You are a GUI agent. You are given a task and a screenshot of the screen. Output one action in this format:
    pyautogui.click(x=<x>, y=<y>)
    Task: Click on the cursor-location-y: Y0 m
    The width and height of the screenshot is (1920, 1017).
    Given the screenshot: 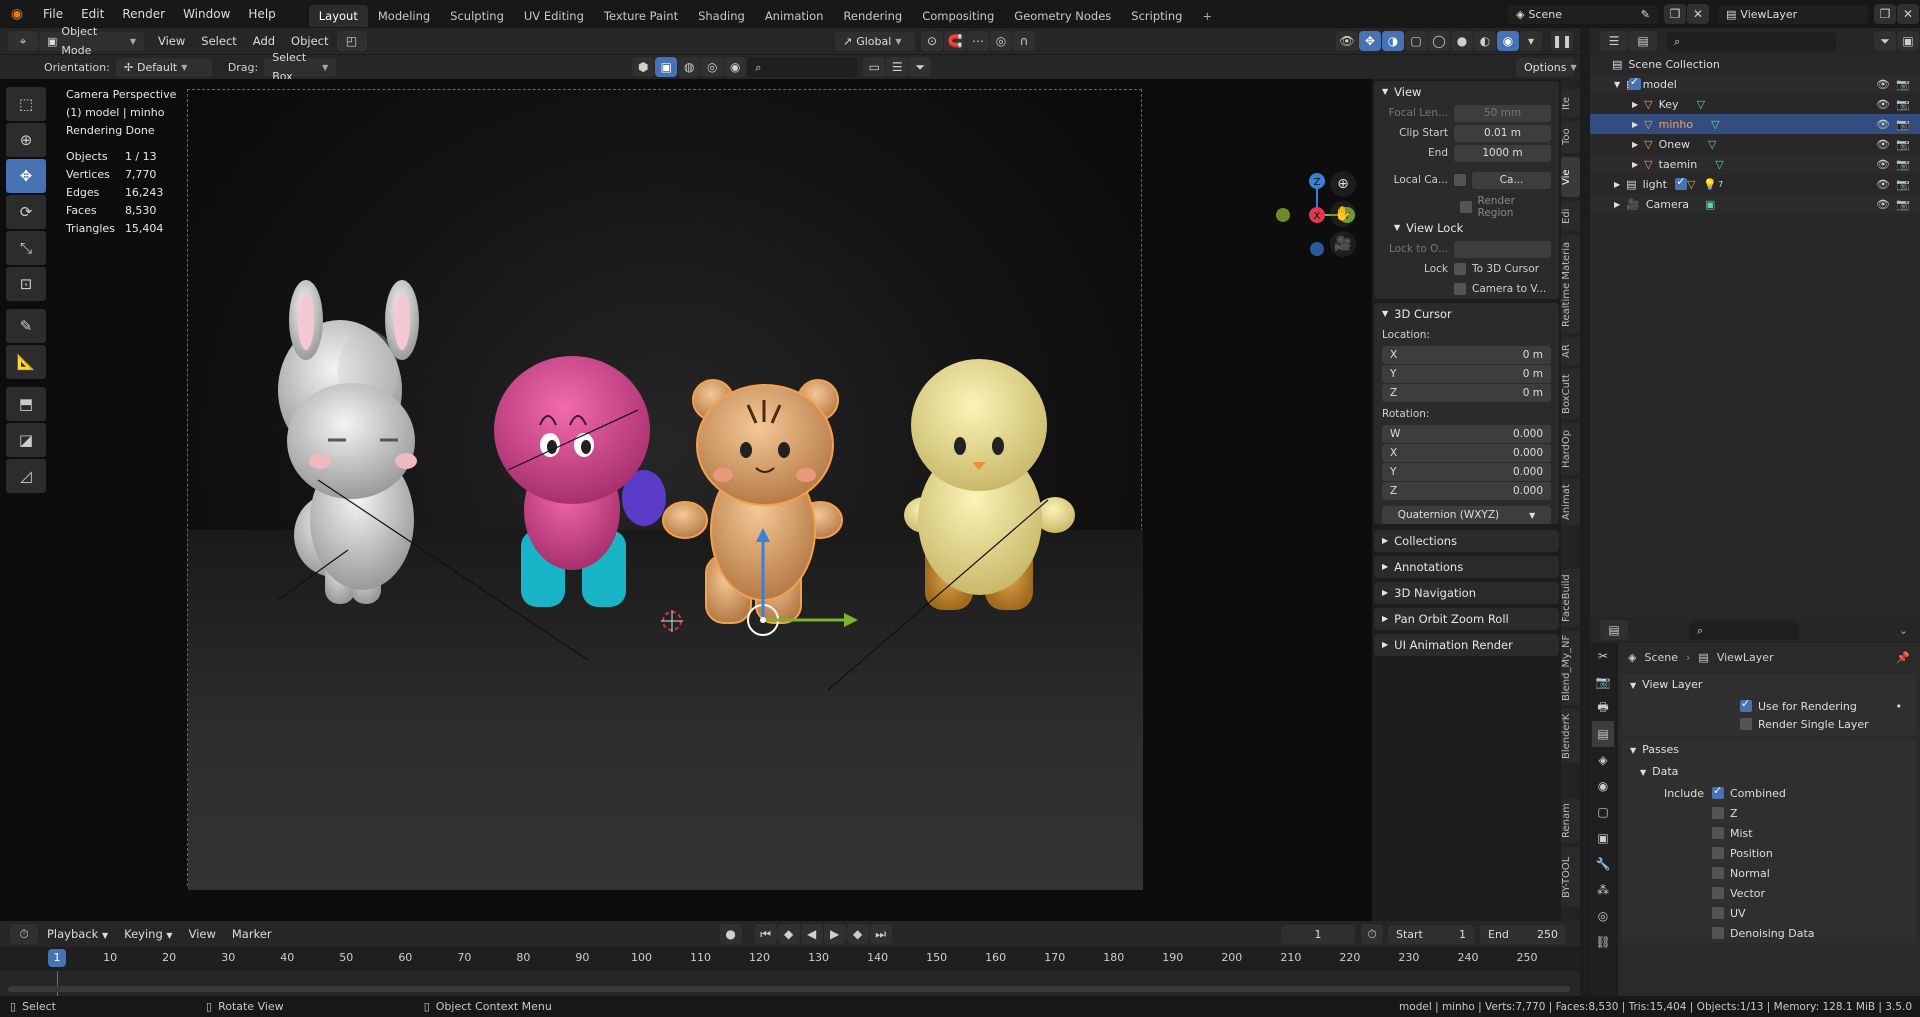 What is the action you would take?
    pyautogui.click(x=1466, y=374)
    